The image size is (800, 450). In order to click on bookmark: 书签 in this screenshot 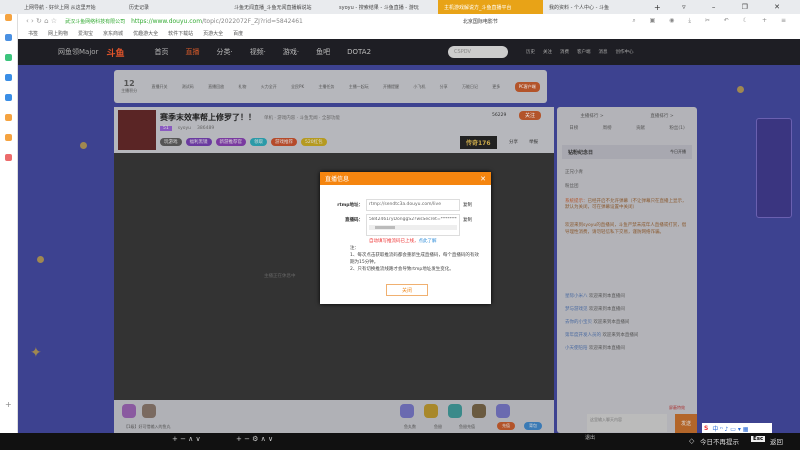, I will do `click(33, 33)`.